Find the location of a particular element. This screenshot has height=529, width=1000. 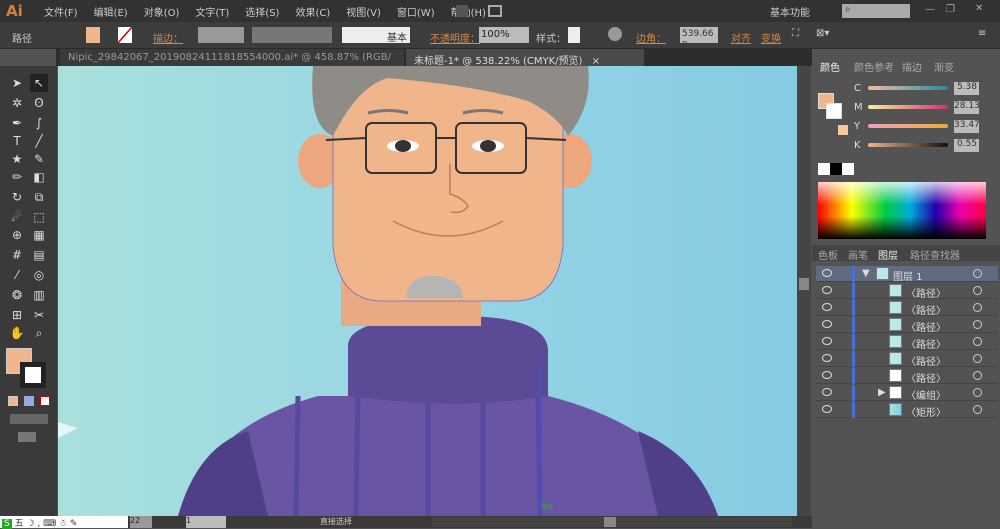

warp-icon: ☄ is located at coordinates (17, 217).